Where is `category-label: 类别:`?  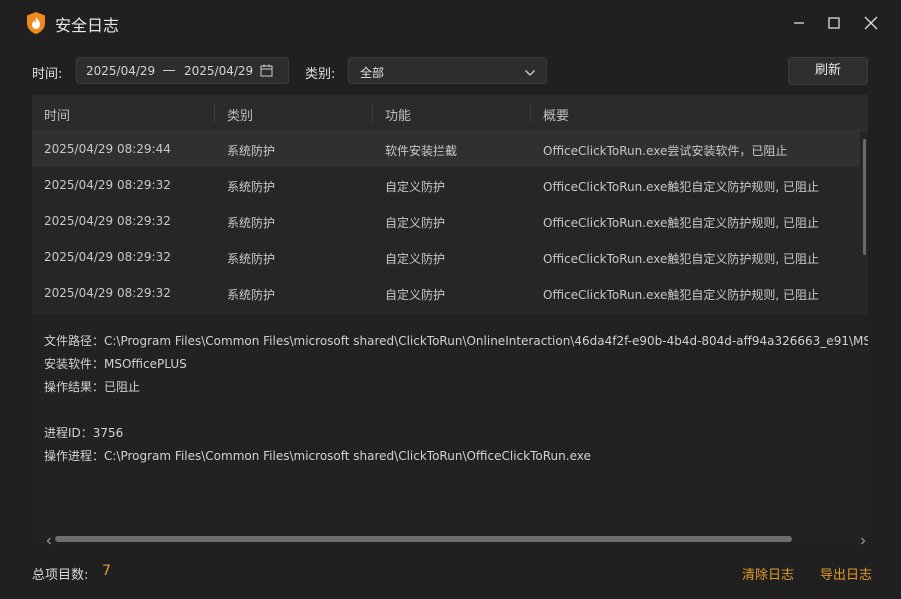
category-label: 类别: is located at coordinates (320, 74).